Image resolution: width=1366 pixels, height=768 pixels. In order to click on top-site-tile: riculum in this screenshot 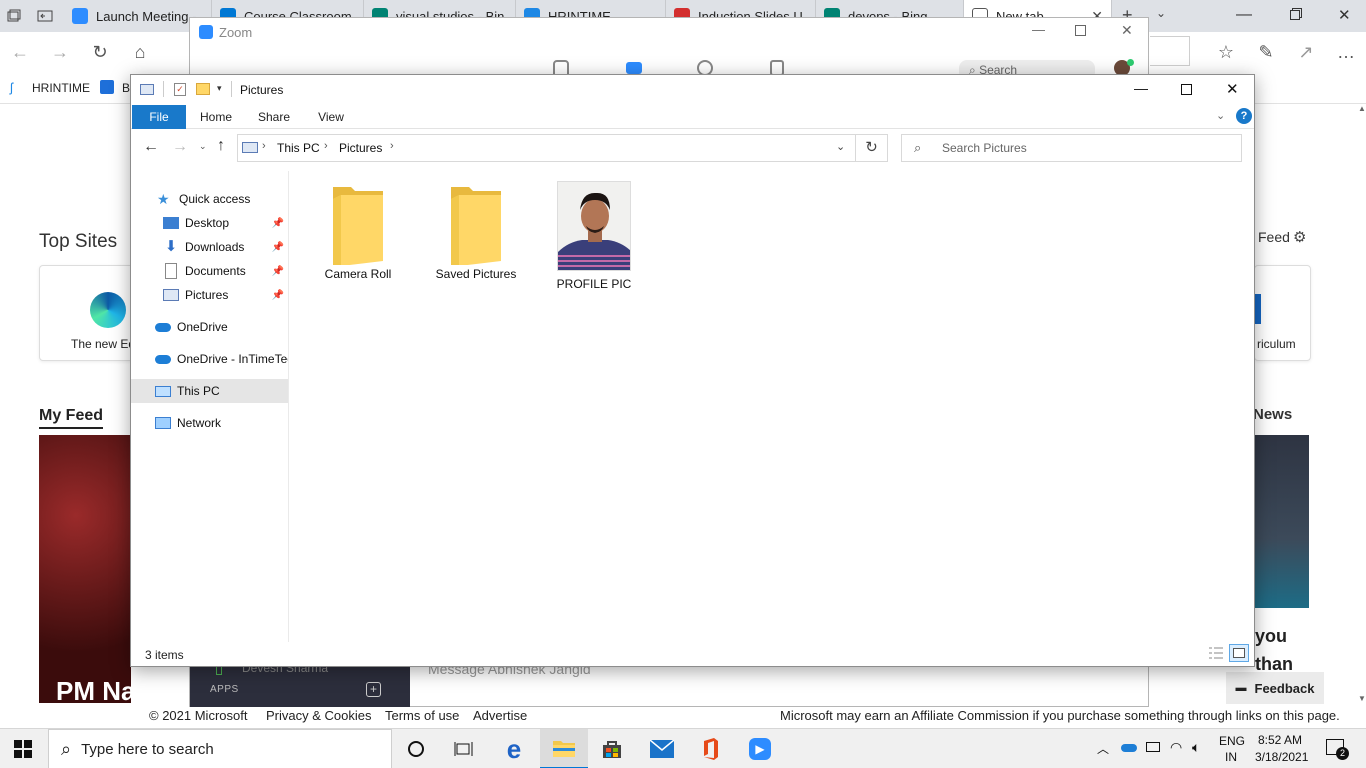, I will do `click(1282, 313)`.